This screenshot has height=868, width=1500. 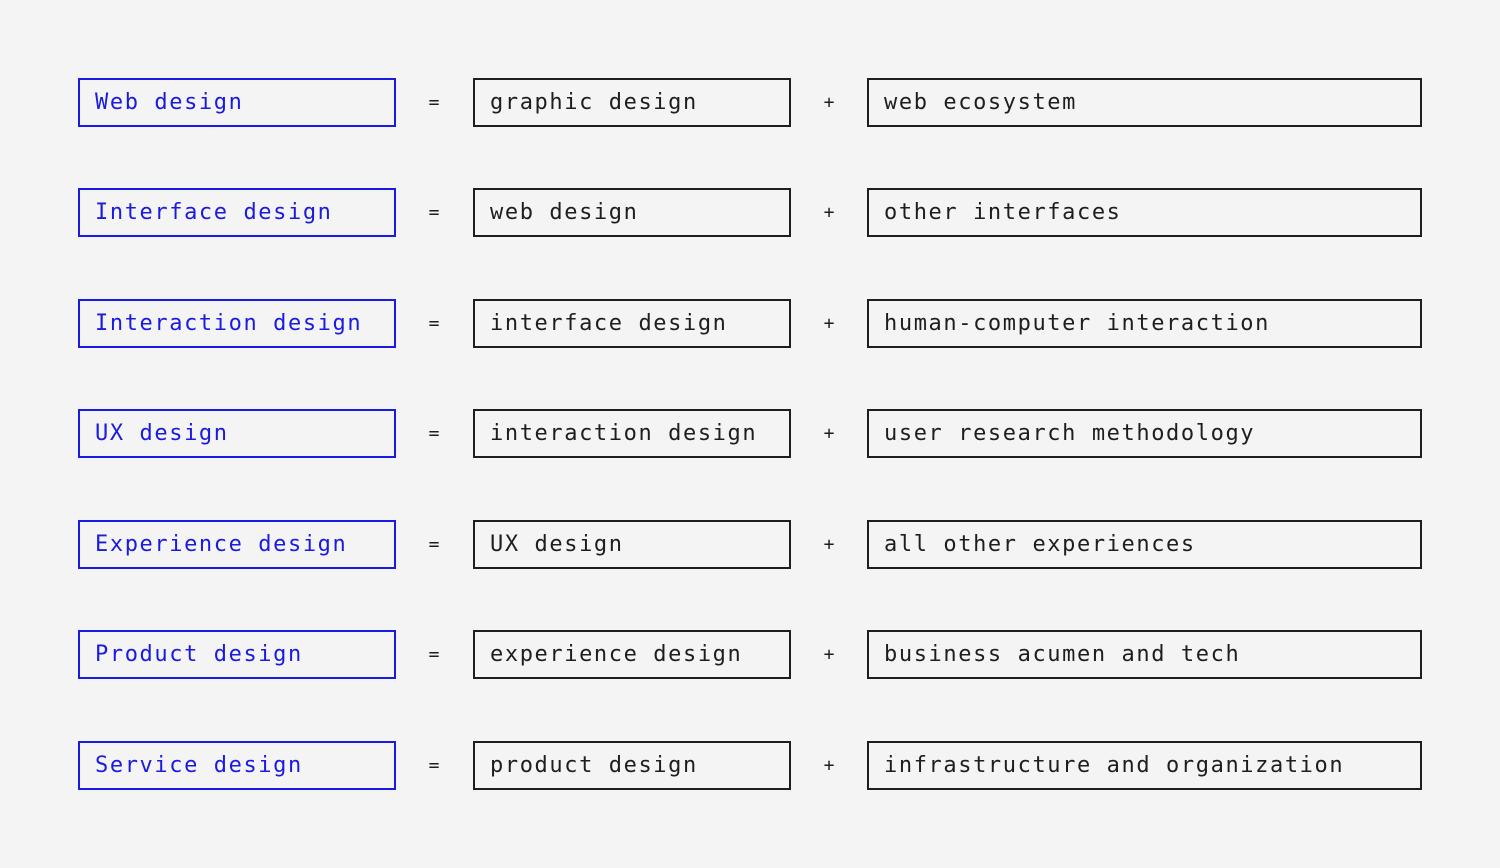 I want to click on term-box: Product design, so click(x=237, y=654).